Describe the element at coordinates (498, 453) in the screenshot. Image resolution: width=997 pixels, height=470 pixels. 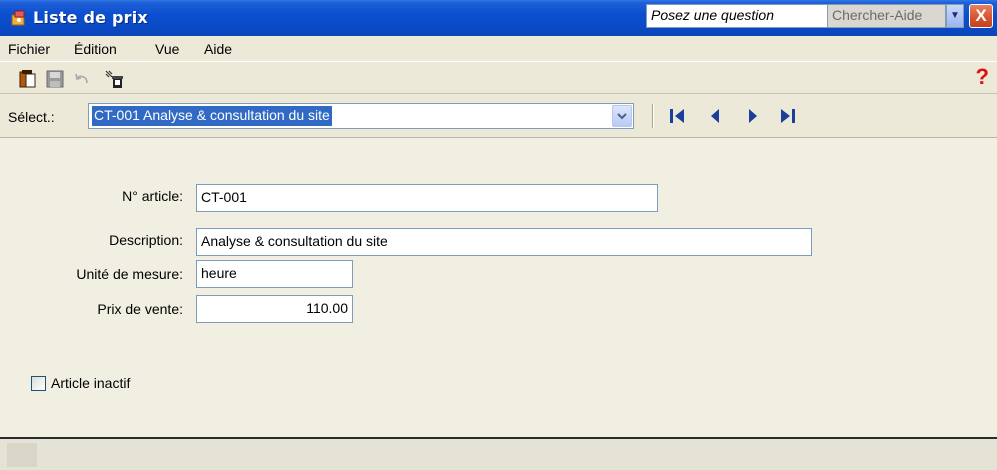
I see `status-bar` at that location.